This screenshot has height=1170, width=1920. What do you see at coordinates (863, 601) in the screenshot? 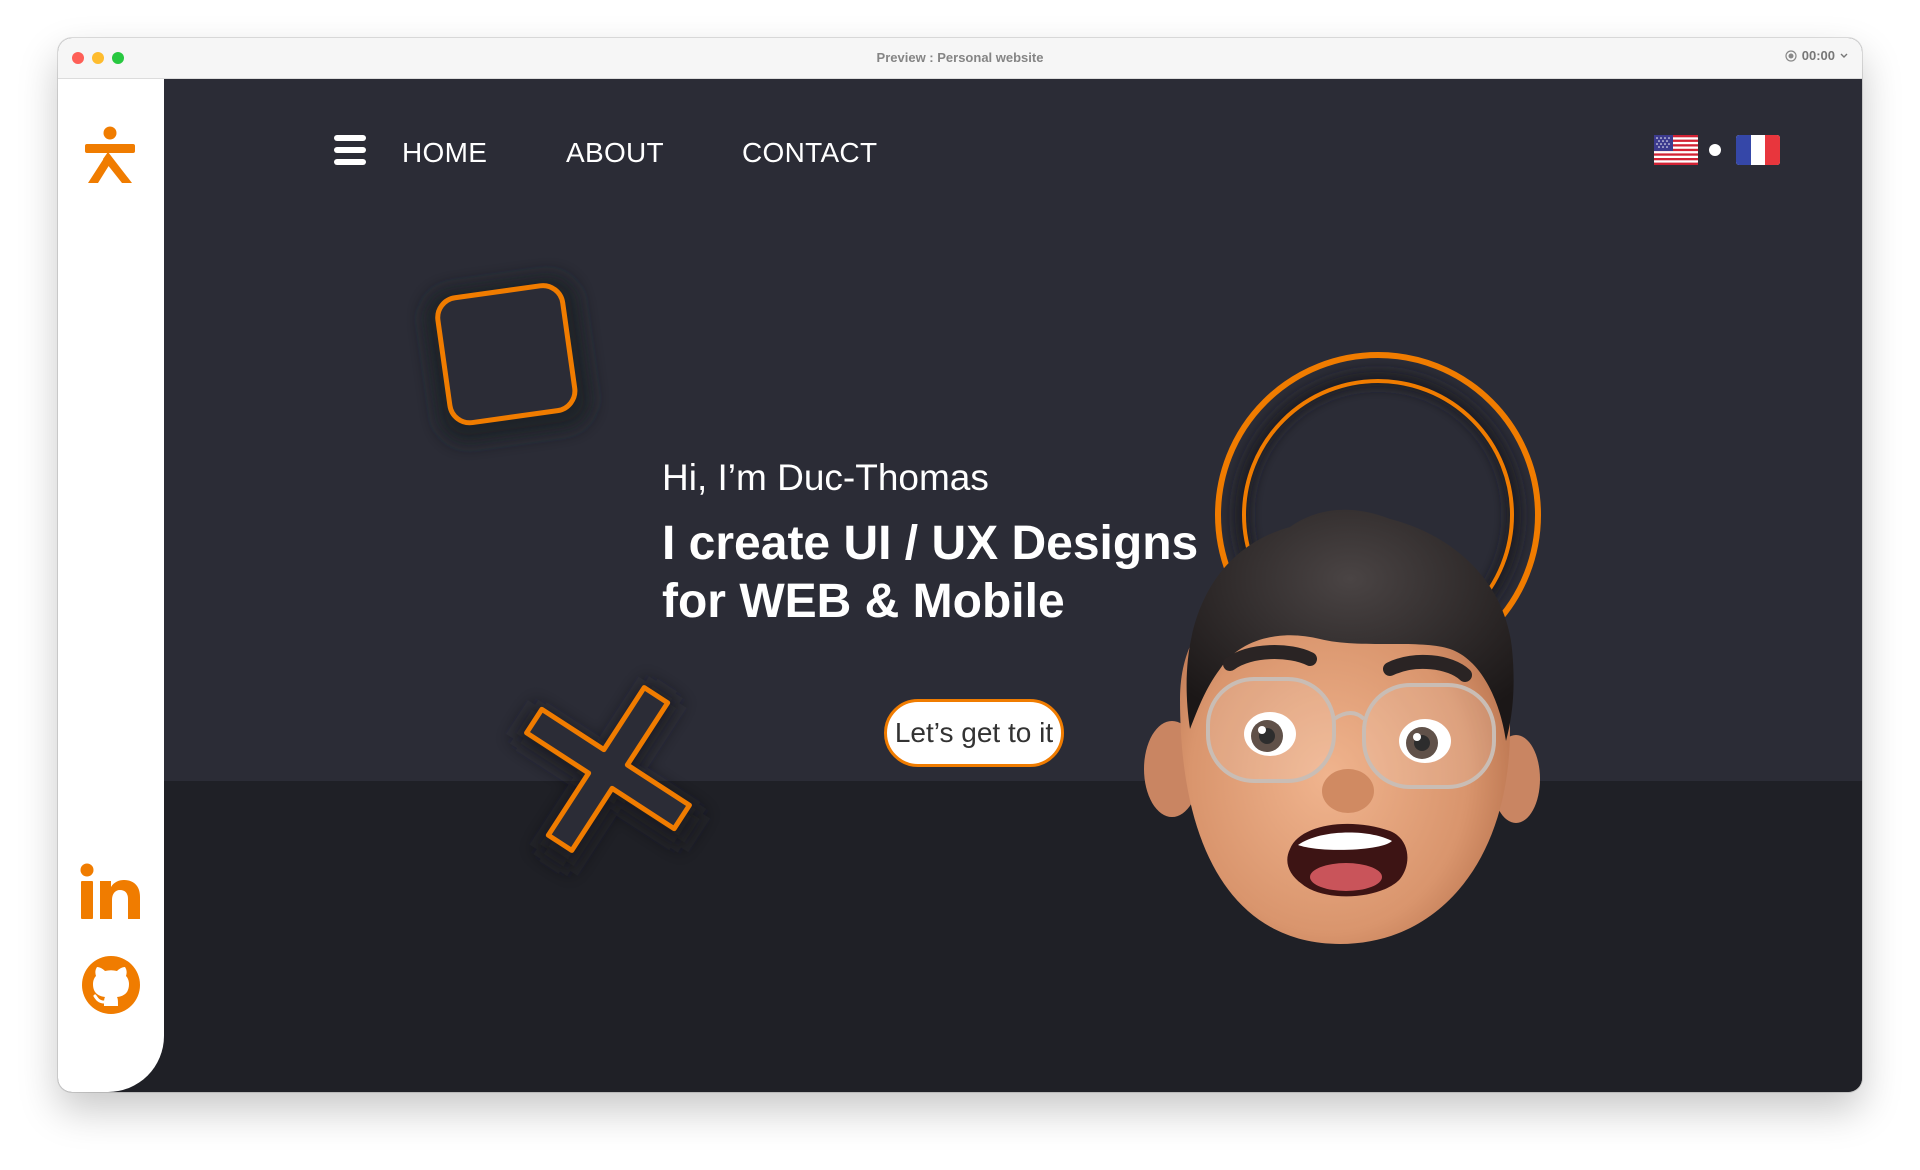
I see `hero-headline-line-2: for WEB & Mobile` at bounding box center [863, 601].